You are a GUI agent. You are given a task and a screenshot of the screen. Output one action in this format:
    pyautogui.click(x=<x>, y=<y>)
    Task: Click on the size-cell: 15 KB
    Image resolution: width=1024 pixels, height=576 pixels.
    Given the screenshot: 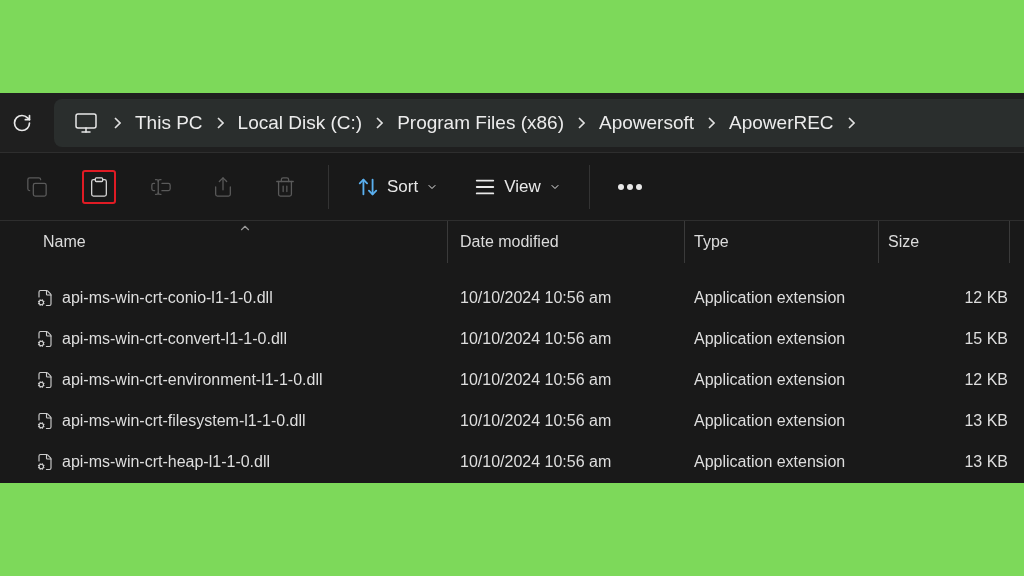 What is the action you would take?
    pyautogui.click(x=986, y=338)
    